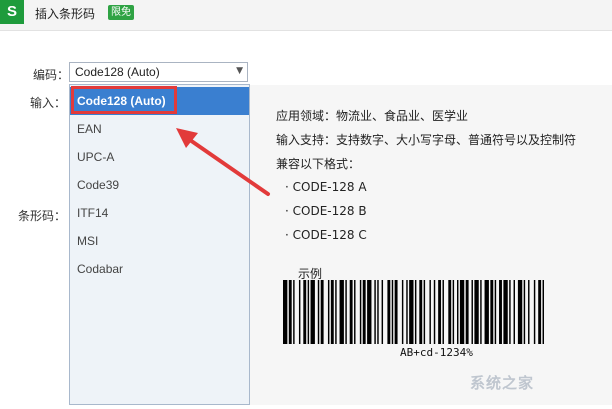 The image size is (612, 409). Describe the element at coordinates (159, 241) in the screenshot. I see `dropdown-option-msi: MSI` at that location.